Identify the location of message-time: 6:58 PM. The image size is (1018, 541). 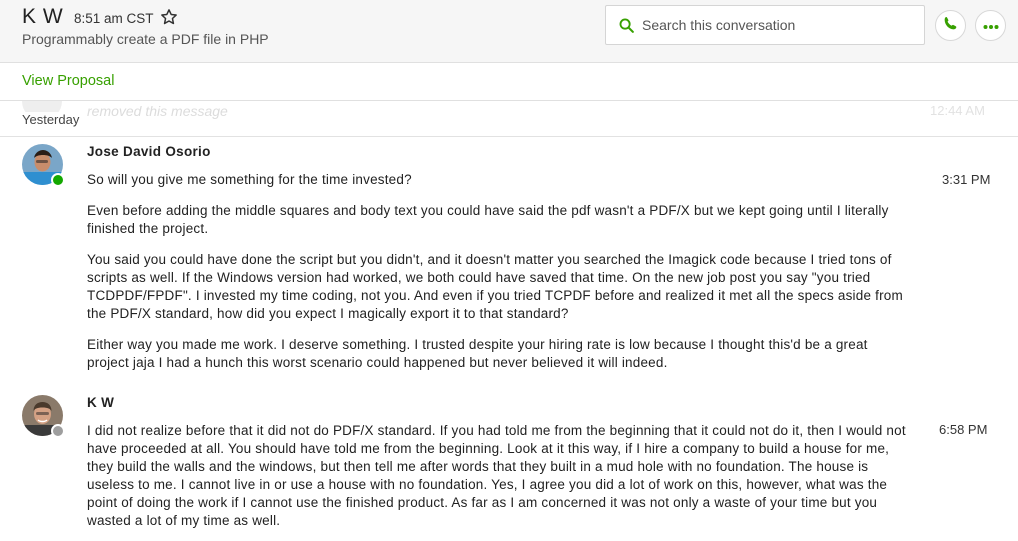
(963, 429).